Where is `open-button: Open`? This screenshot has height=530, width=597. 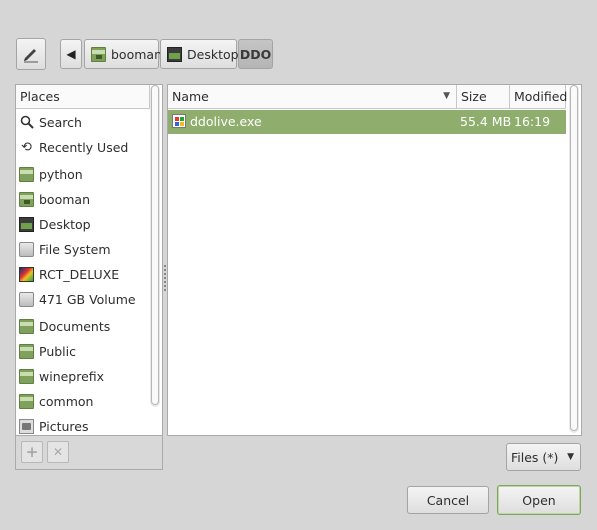
open-button: Open is located at coordinates (539, 500).